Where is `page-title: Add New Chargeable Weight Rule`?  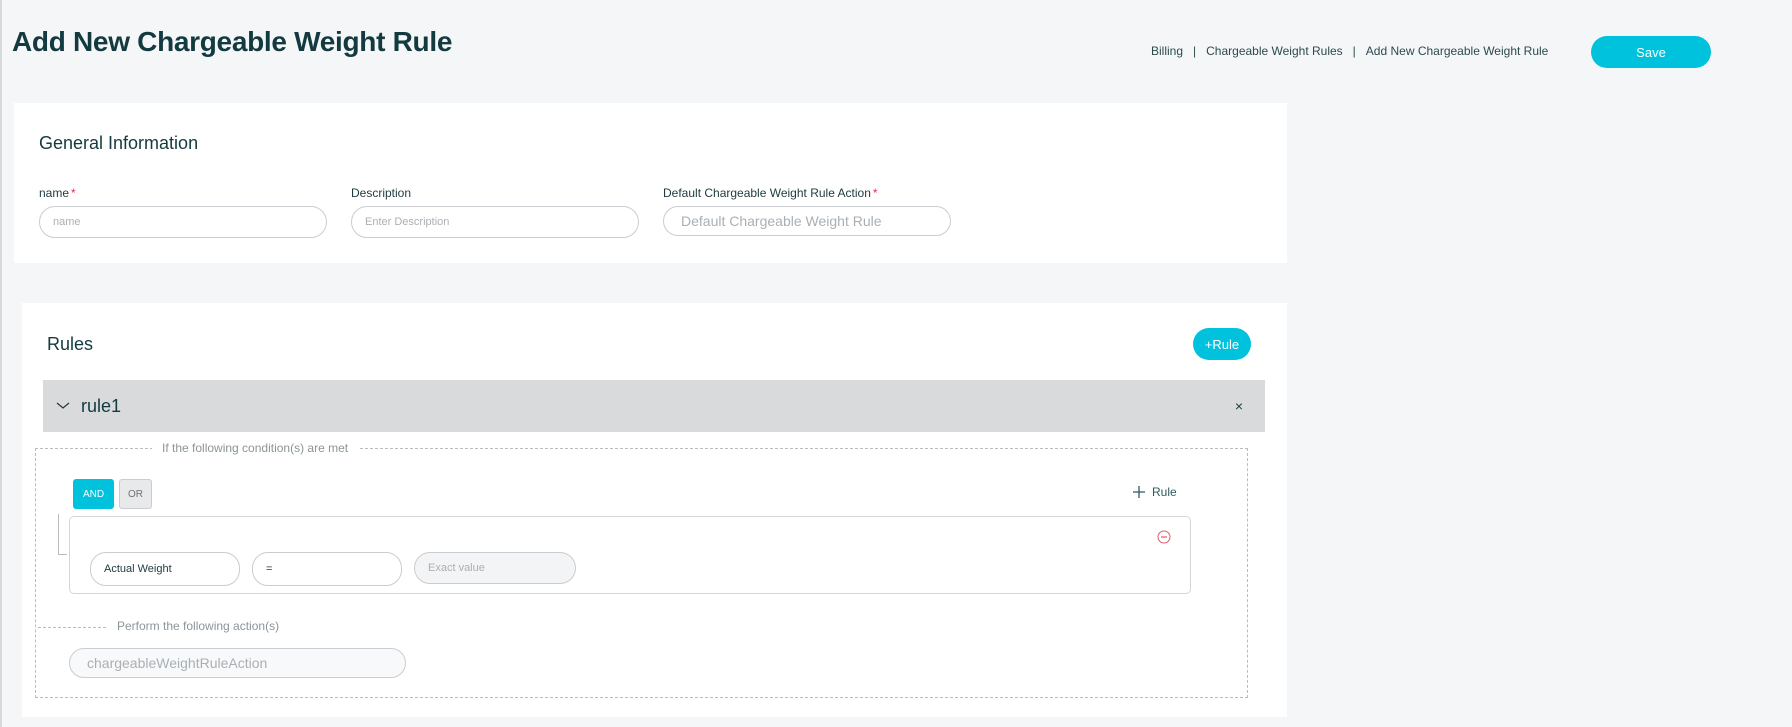 page-title: Add New Chargeable Weight Rule is located at coordinates (232, 41).